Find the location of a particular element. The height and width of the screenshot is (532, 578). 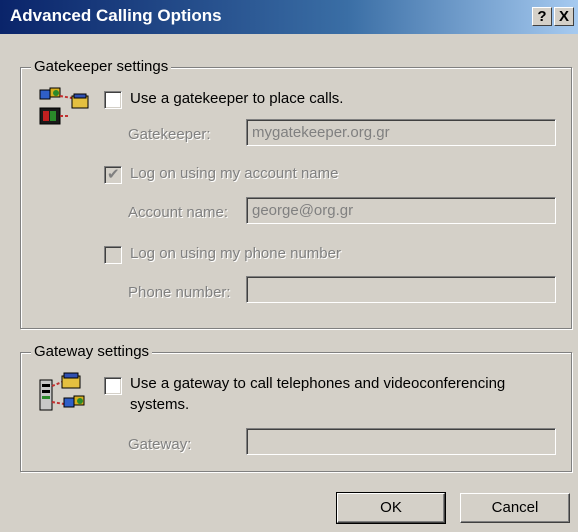

use-gatekeeper-checkbox is located at coordinates (113, 100).